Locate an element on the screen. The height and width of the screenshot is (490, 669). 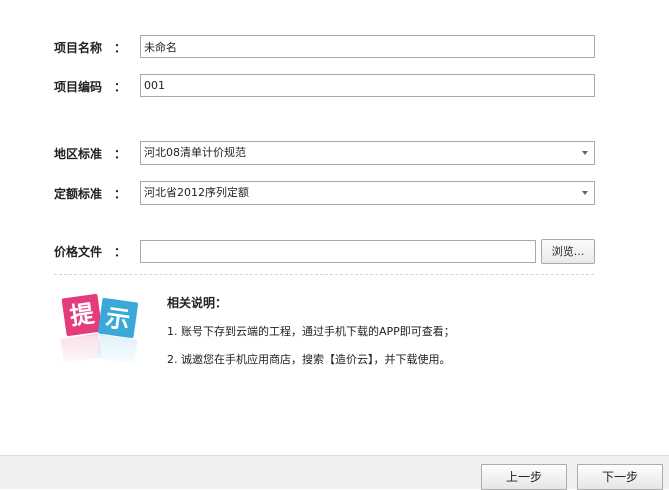
project-code-colon: ： is located at coordinates (120, 87).